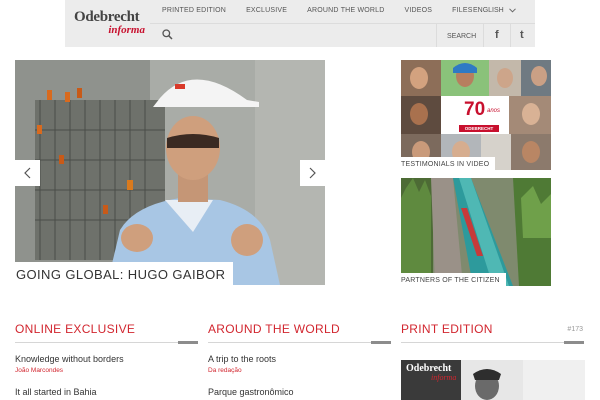 Image resolution: width=600 pixels, height=400 pixels. Describe the element at coordinates (512, 10) in the screenshot. I see `chevron-down-icon` at that location.